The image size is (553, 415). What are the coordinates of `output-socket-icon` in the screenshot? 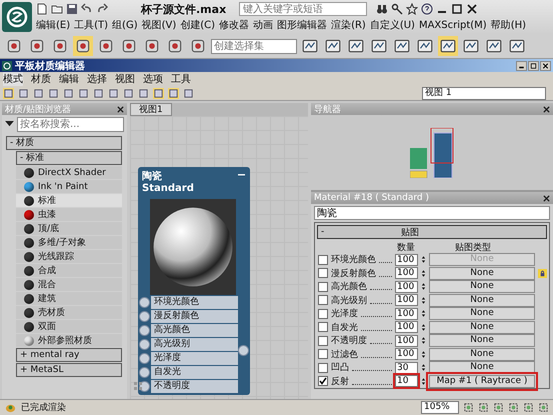 It's located at (243, 350).